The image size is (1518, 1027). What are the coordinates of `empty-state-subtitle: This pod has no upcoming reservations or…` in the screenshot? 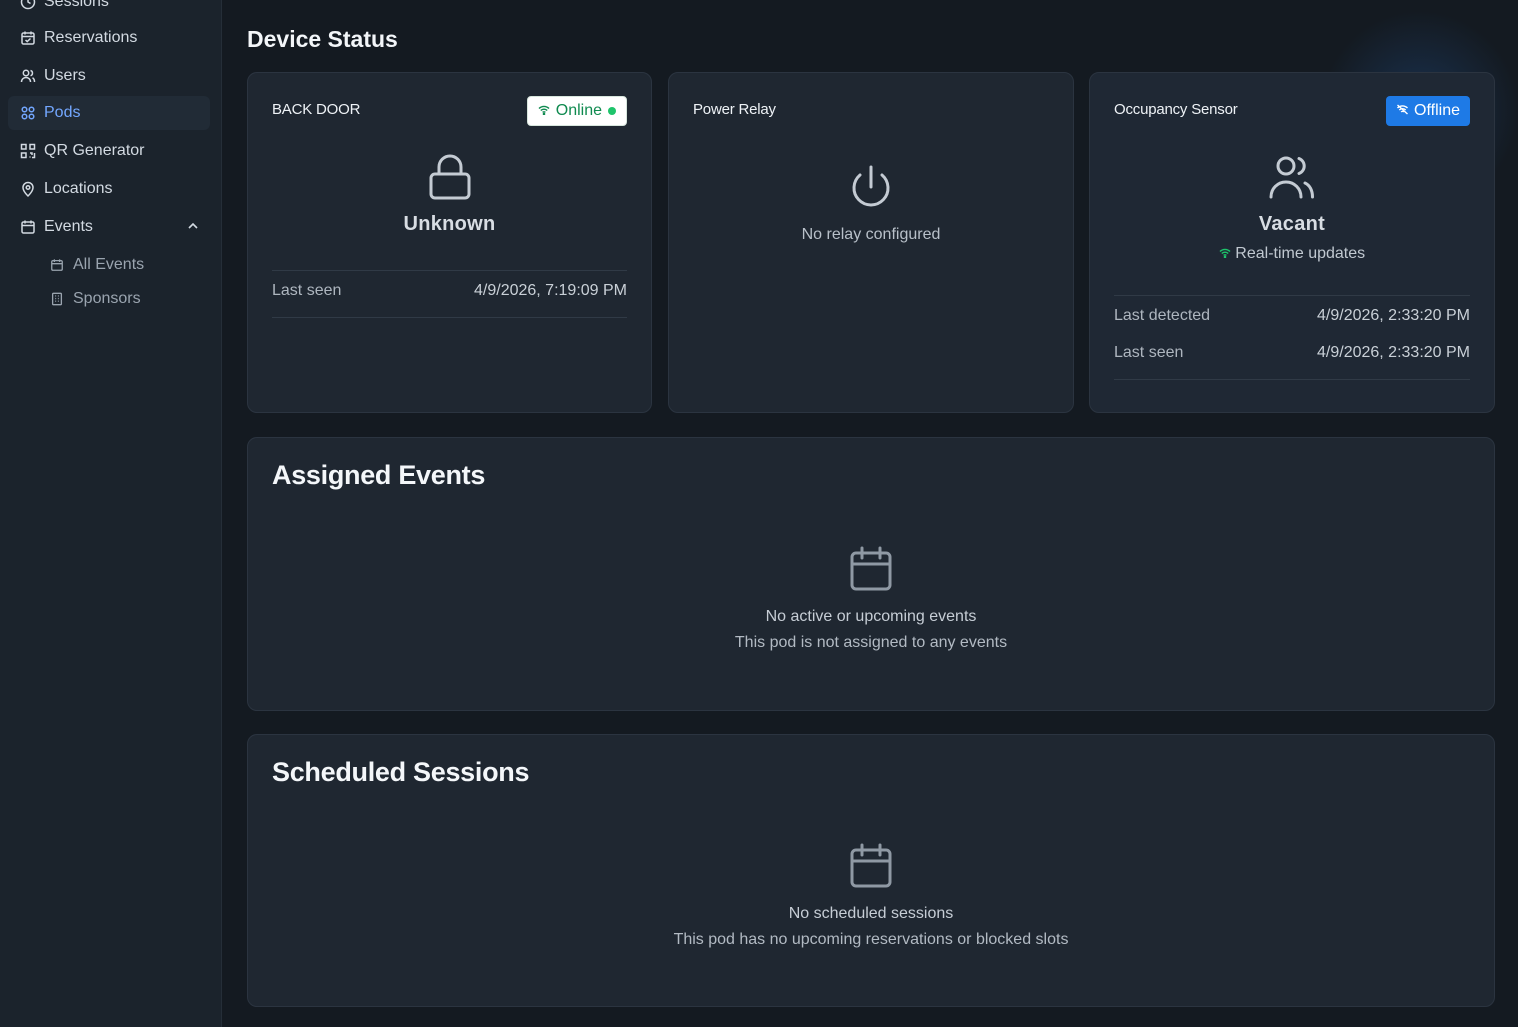 It's located at (871, 939).